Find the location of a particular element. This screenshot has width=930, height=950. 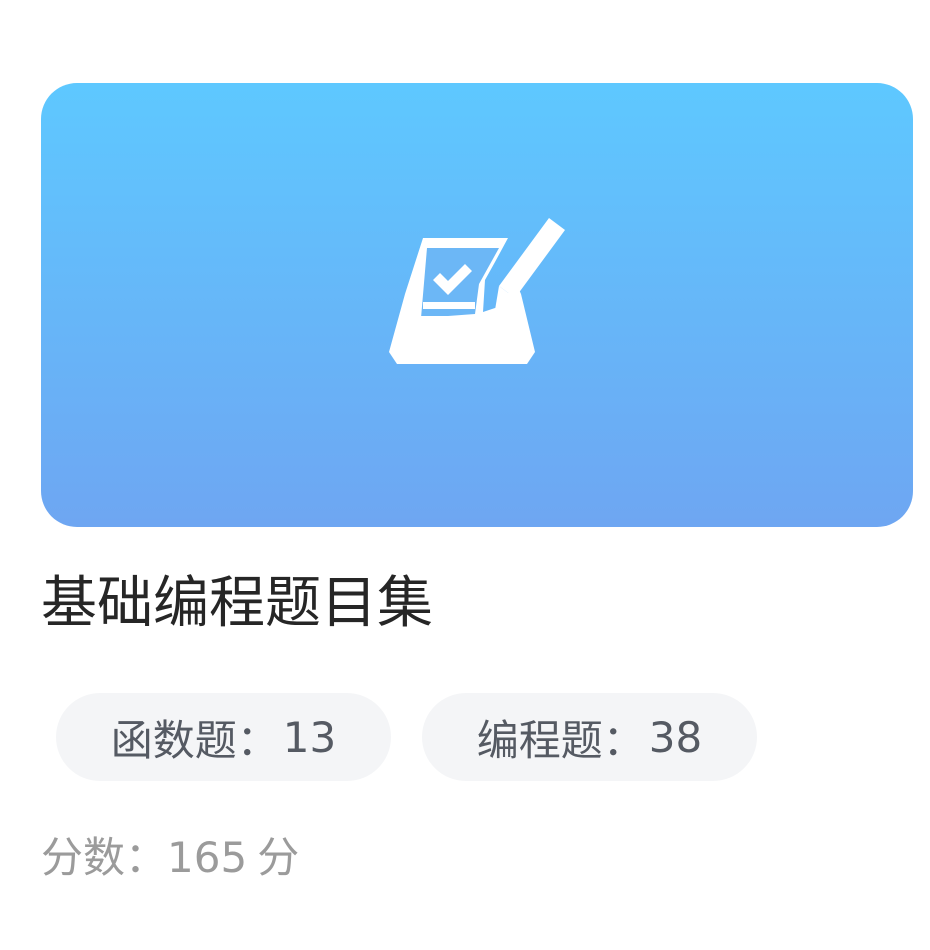

function-questions-count: 13 is located at coordinates (309, 737).